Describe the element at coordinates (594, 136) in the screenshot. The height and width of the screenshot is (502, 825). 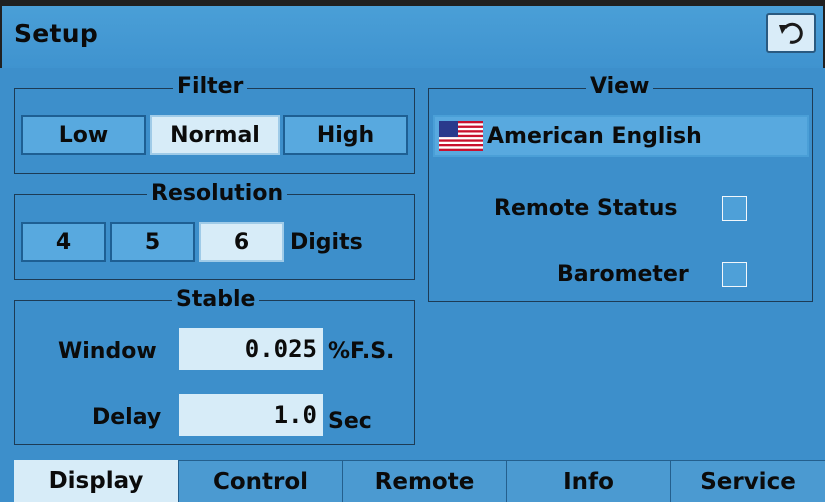
I see `language-label: American English` at that location.